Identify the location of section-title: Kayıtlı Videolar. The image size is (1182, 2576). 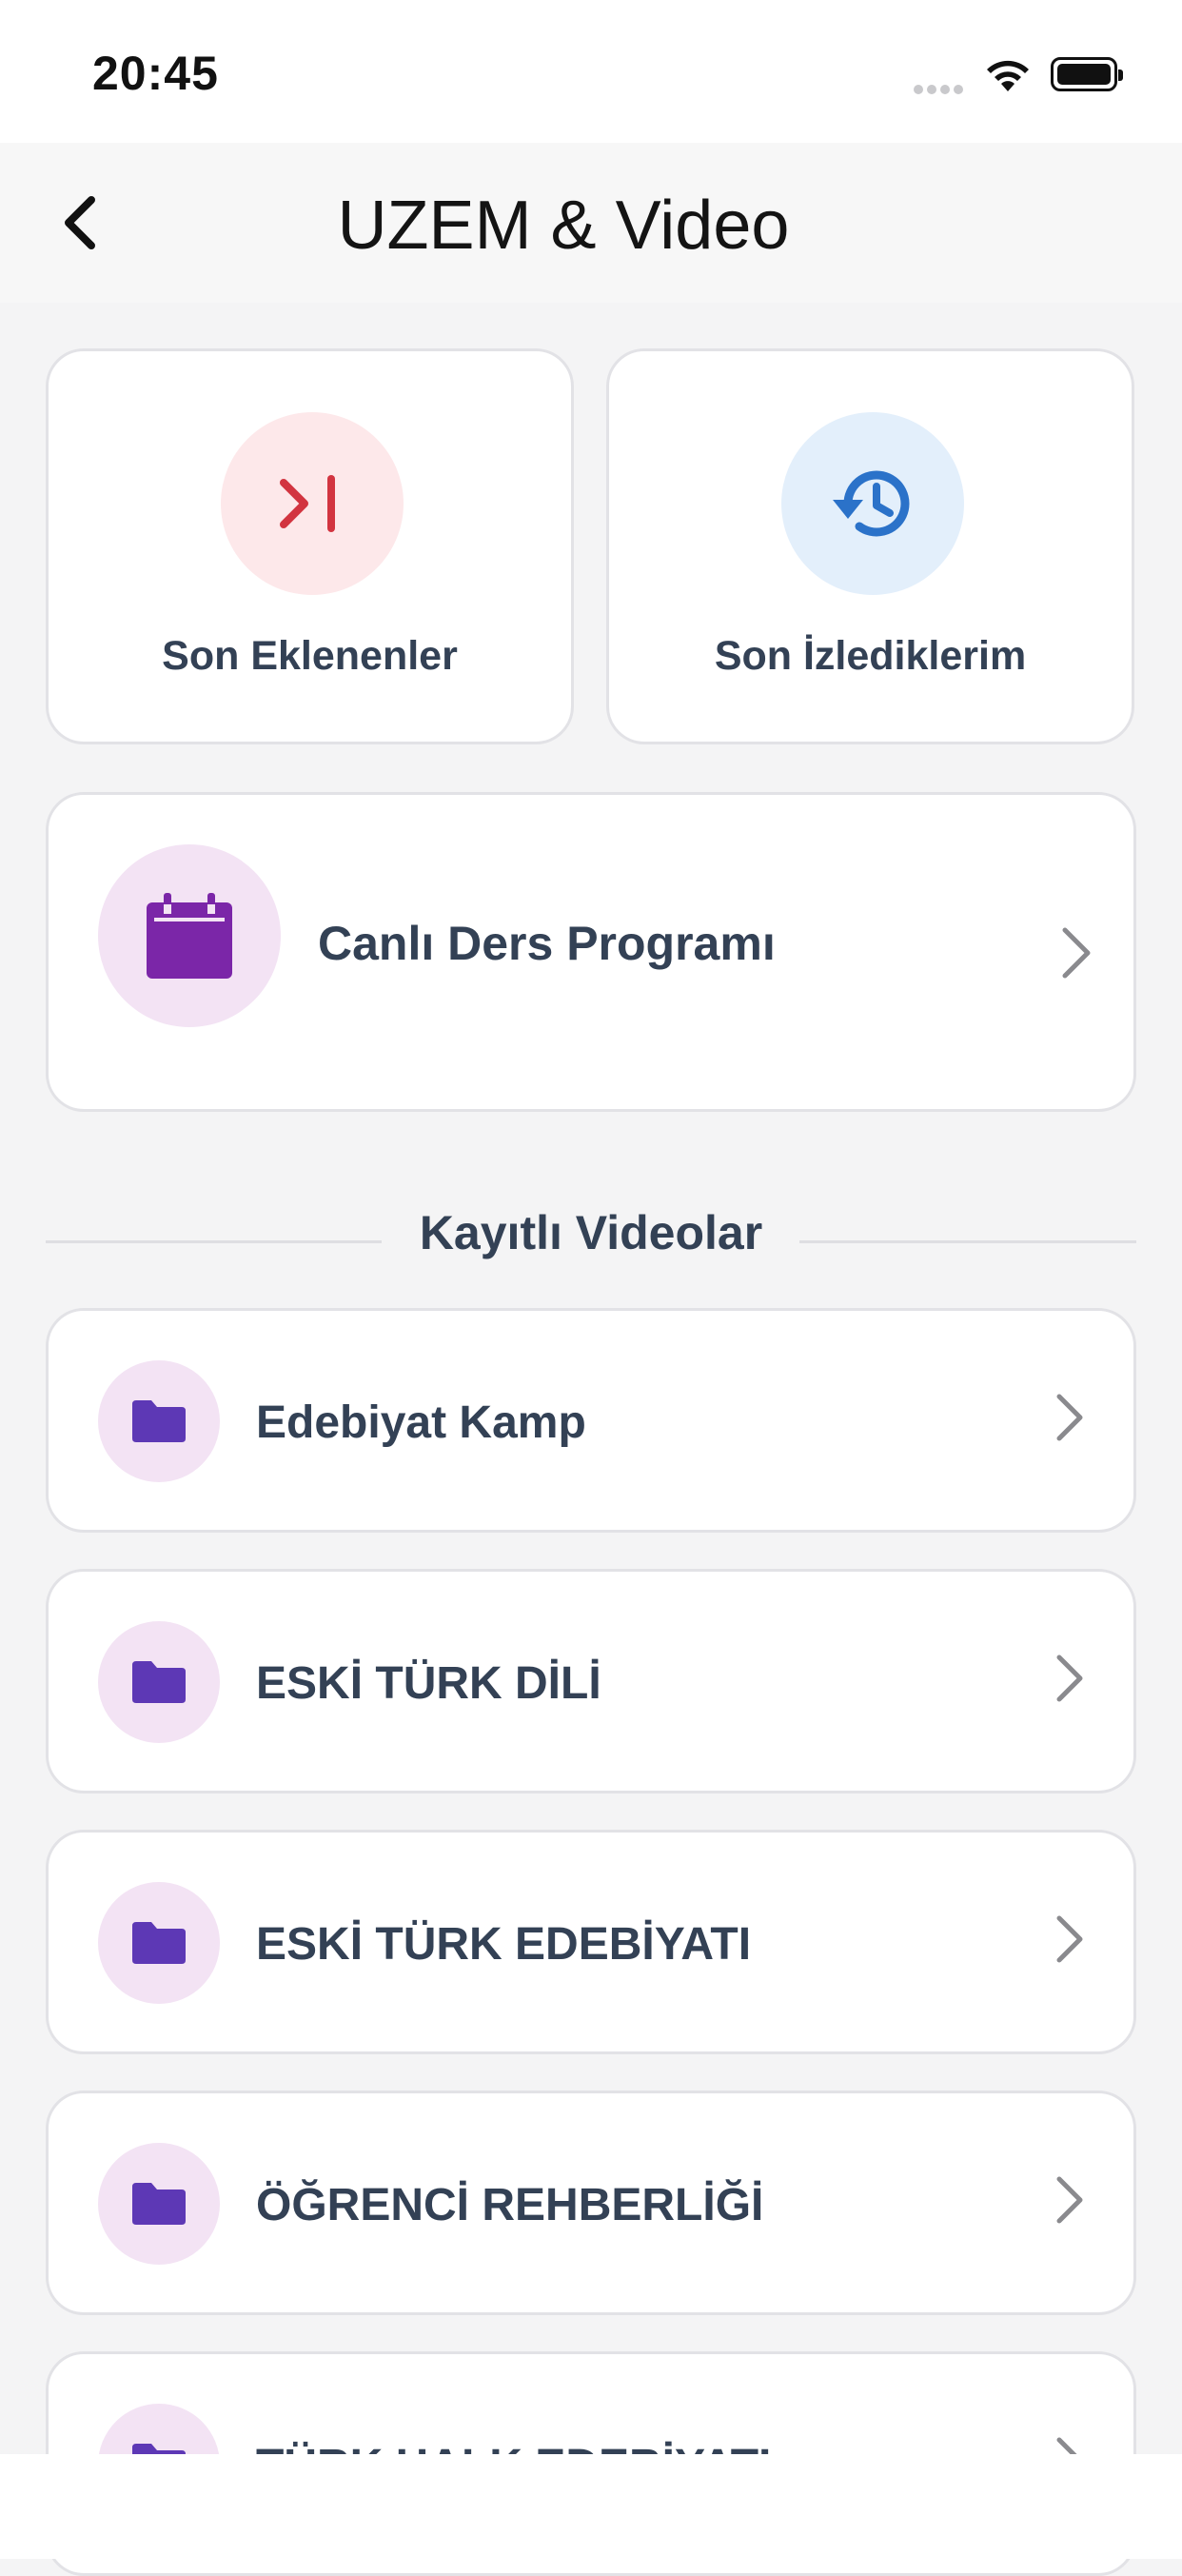
(591, 1232).